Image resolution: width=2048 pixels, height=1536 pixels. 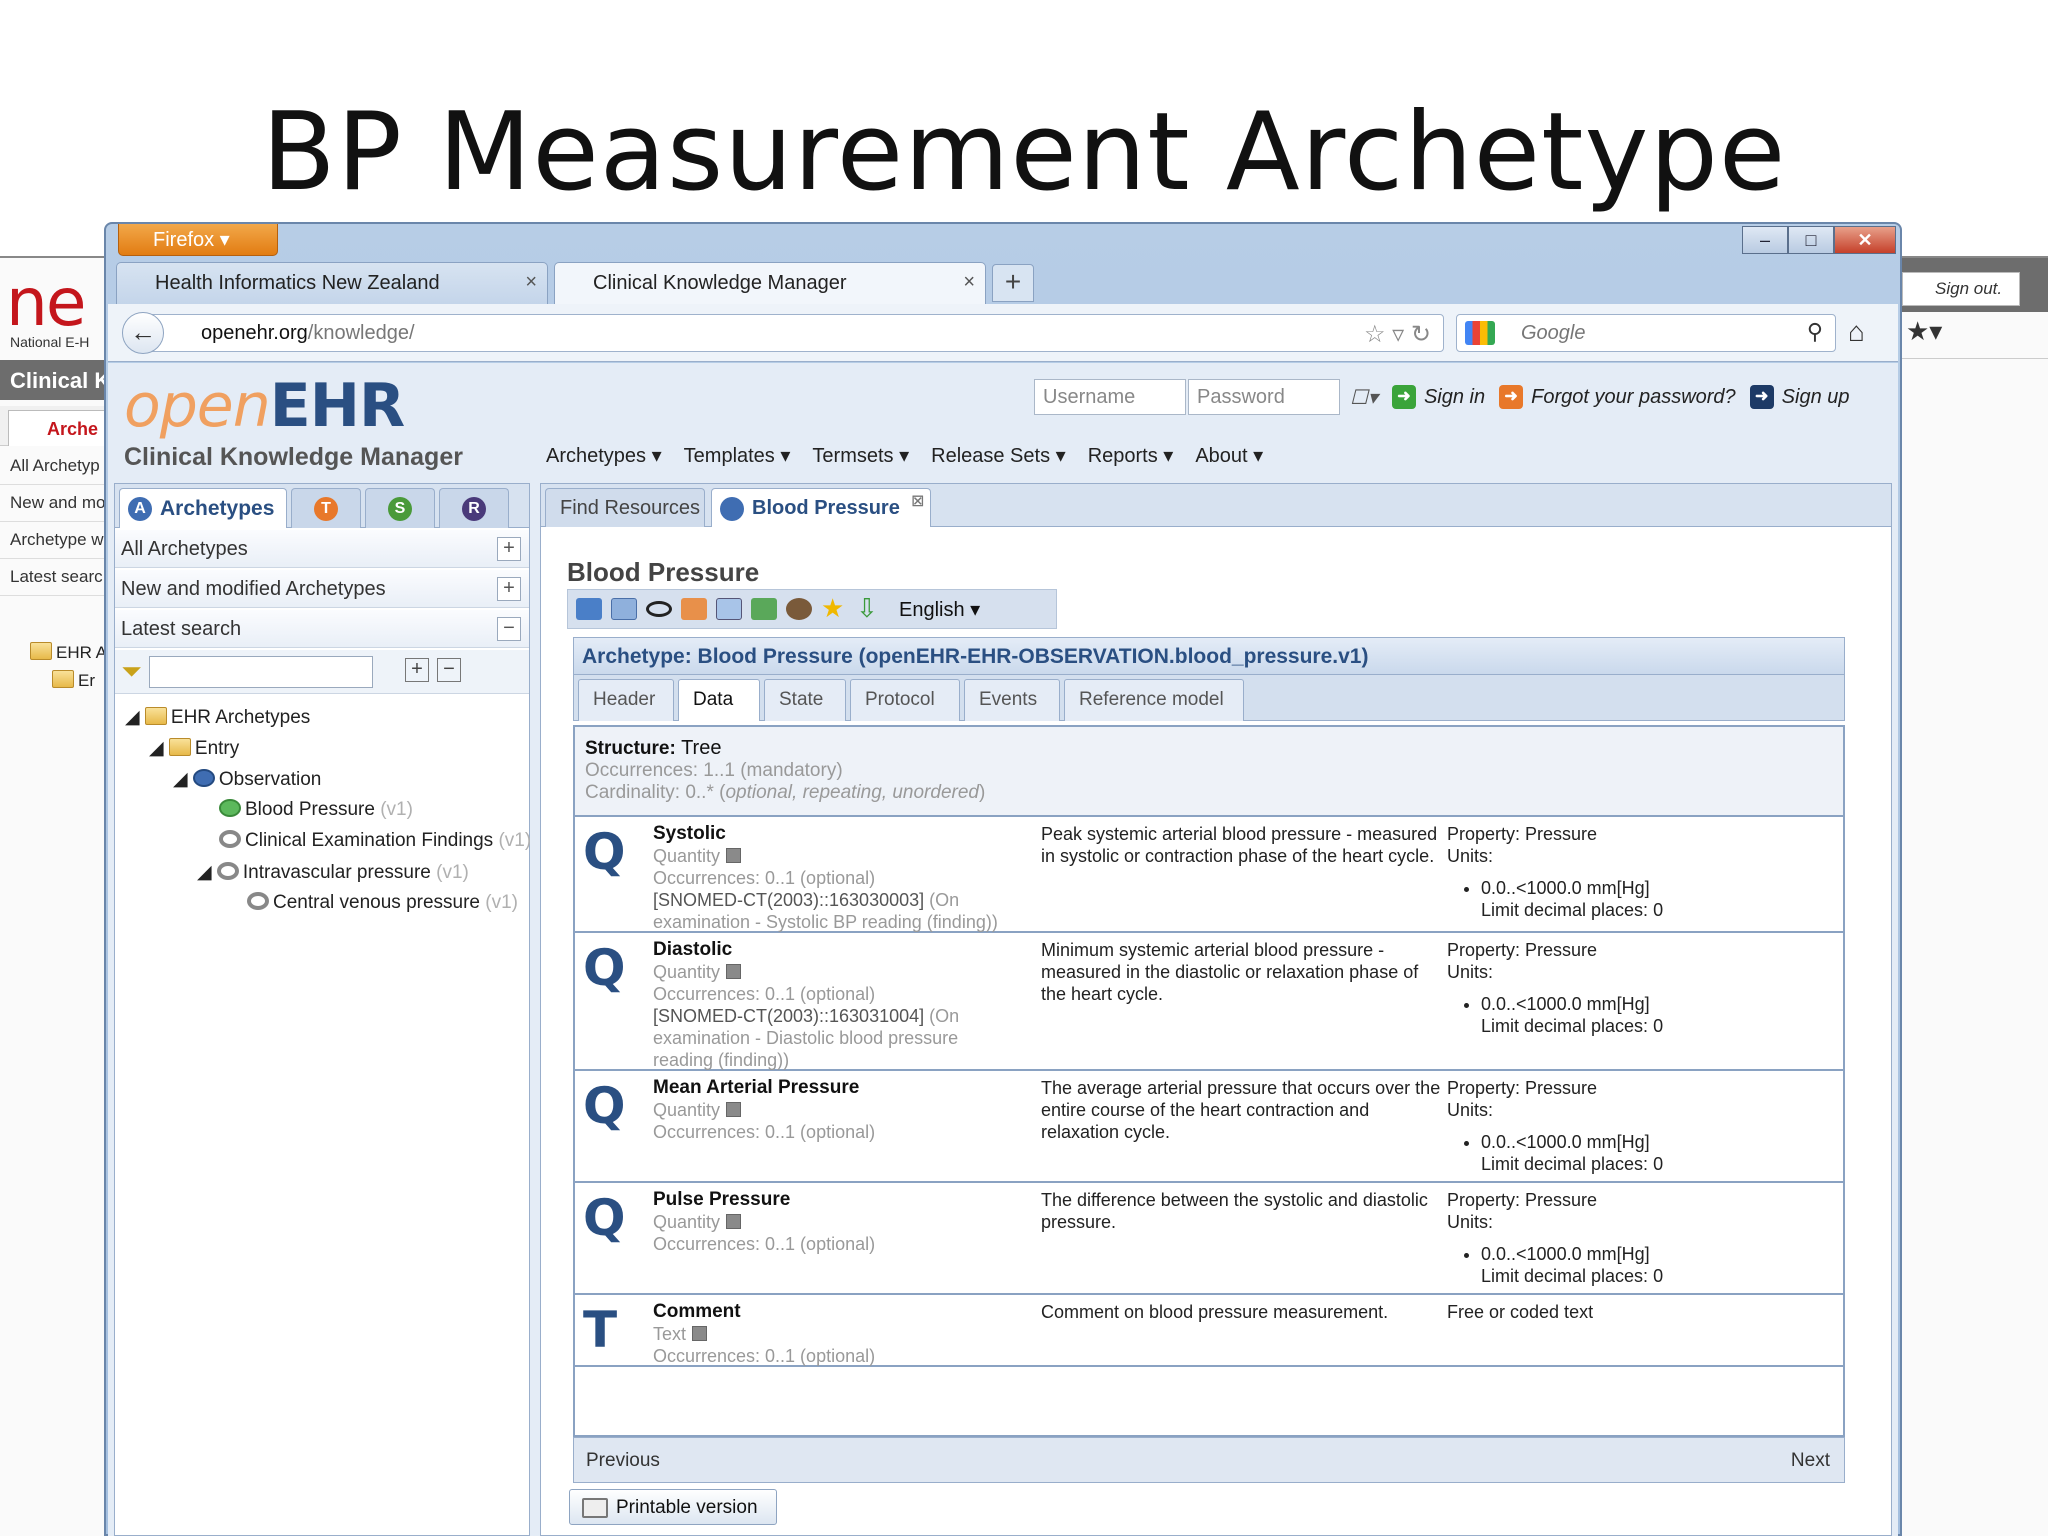 I want to click on section-new-modified: New and modified Archetypes +, so click(x=322, y=589).